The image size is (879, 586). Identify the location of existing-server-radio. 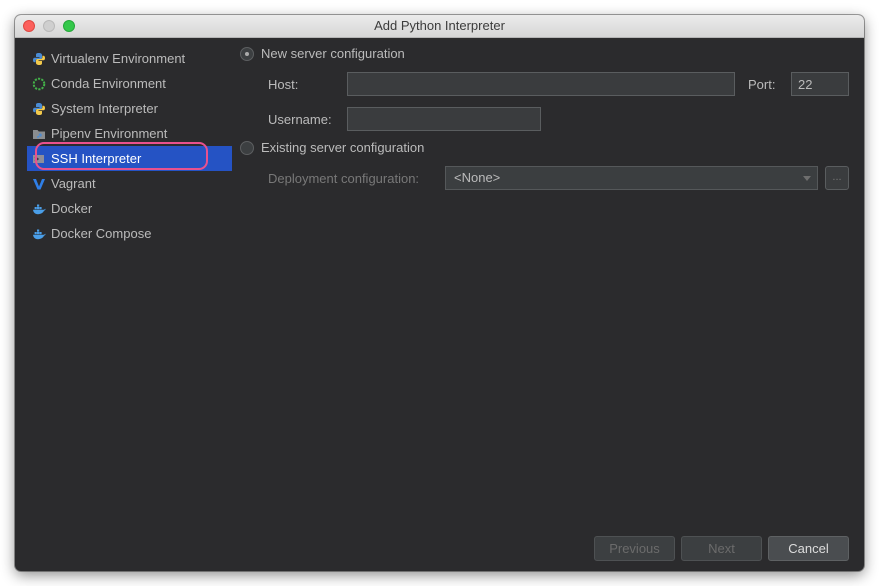
(247, 148).